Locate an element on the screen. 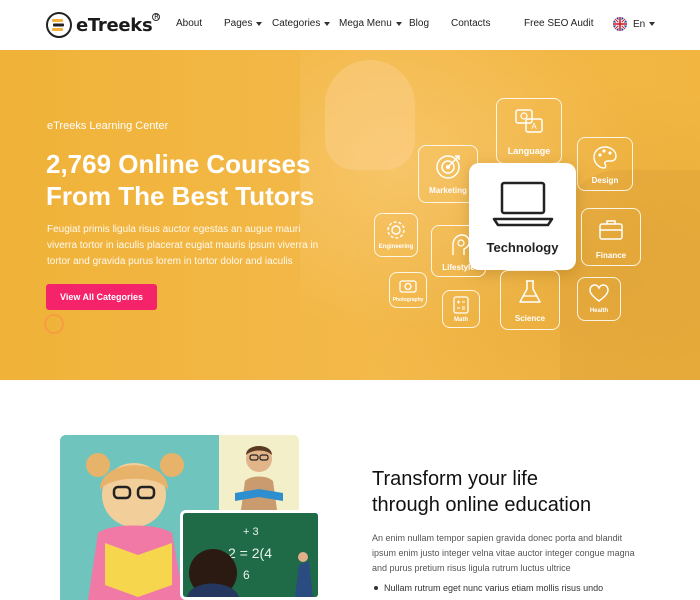 The image size is (700, 600). language-selector: En is located at coordinates (634, 24).